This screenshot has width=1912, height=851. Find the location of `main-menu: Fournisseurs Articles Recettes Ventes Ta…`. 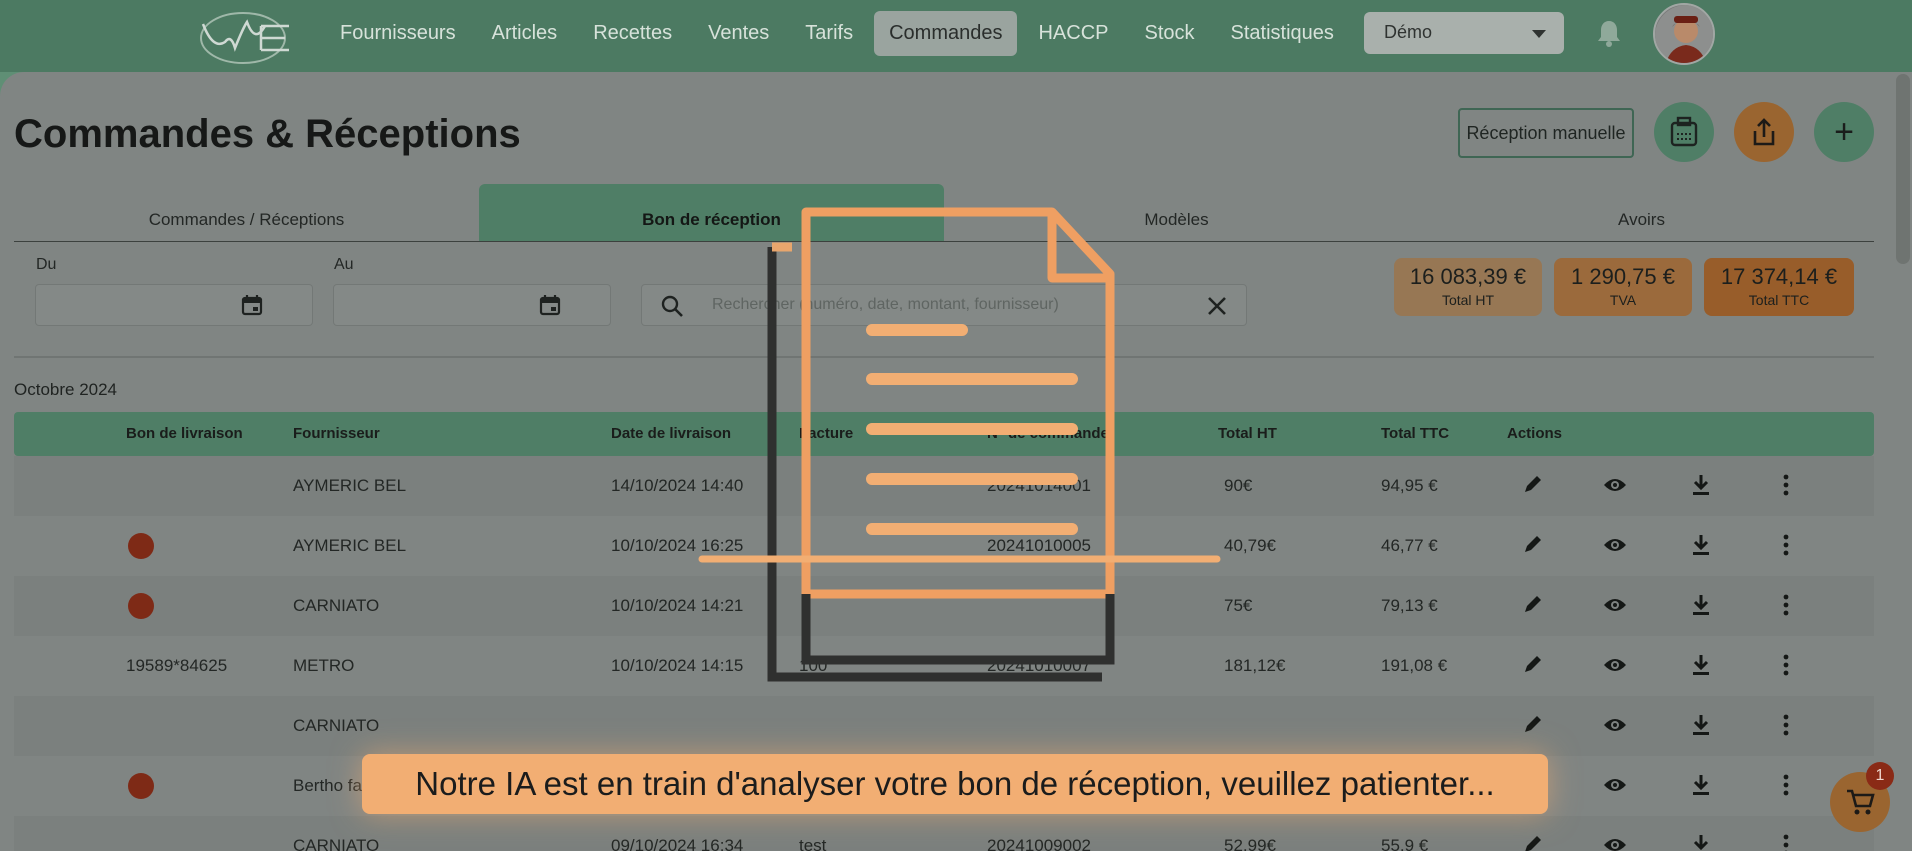

main-menu: Fournisseurs Articles Recettes Ventes Ta… is located at coordinates (837, 33).